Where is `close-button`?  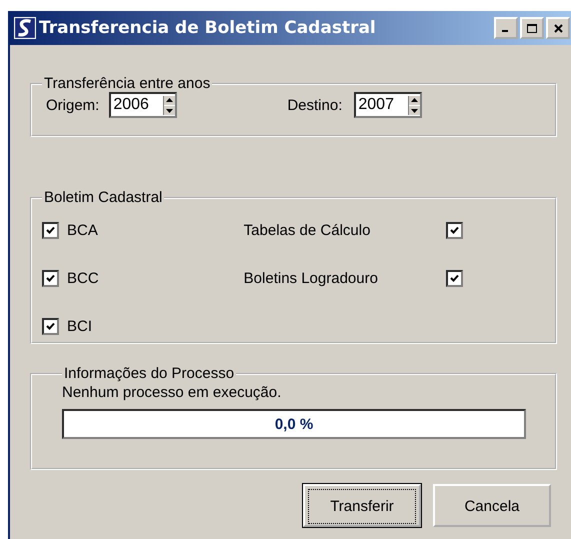 close-button is located at coordinates (558, 28).